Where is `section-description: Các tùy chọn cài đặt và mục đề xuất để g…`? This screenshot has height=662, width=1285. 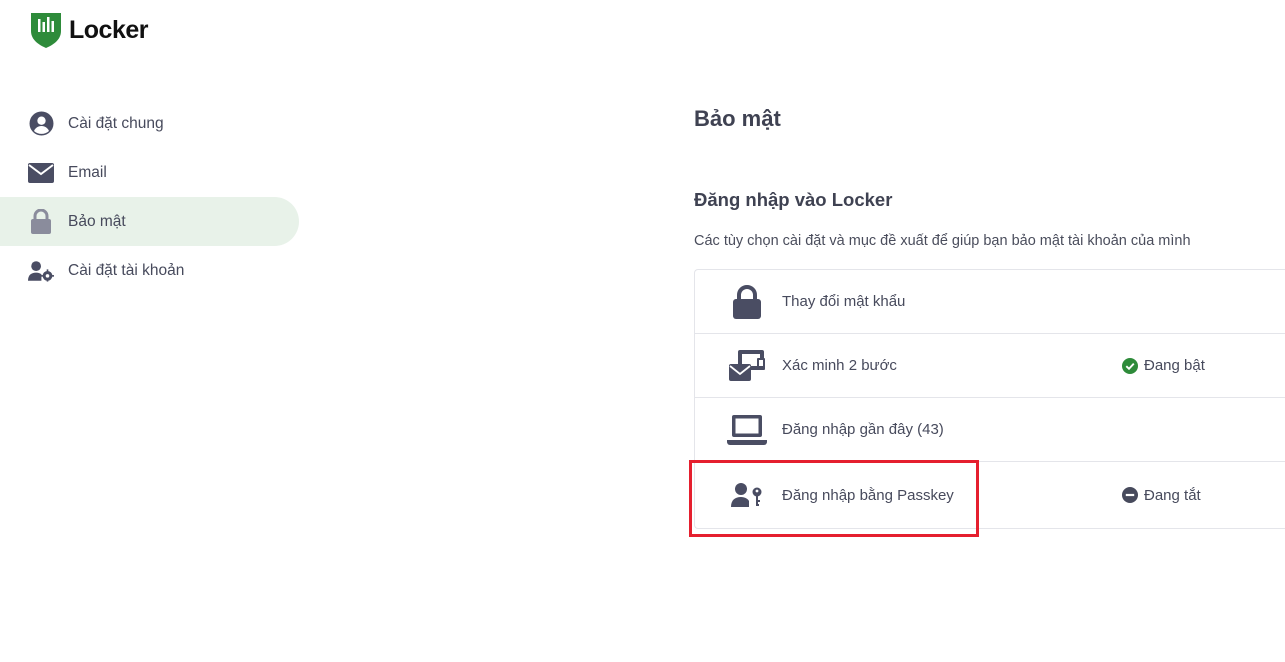
section-description: Các tùy chọn cài đặt và mục đề xuất để g… is located at coordinates (942, 241).